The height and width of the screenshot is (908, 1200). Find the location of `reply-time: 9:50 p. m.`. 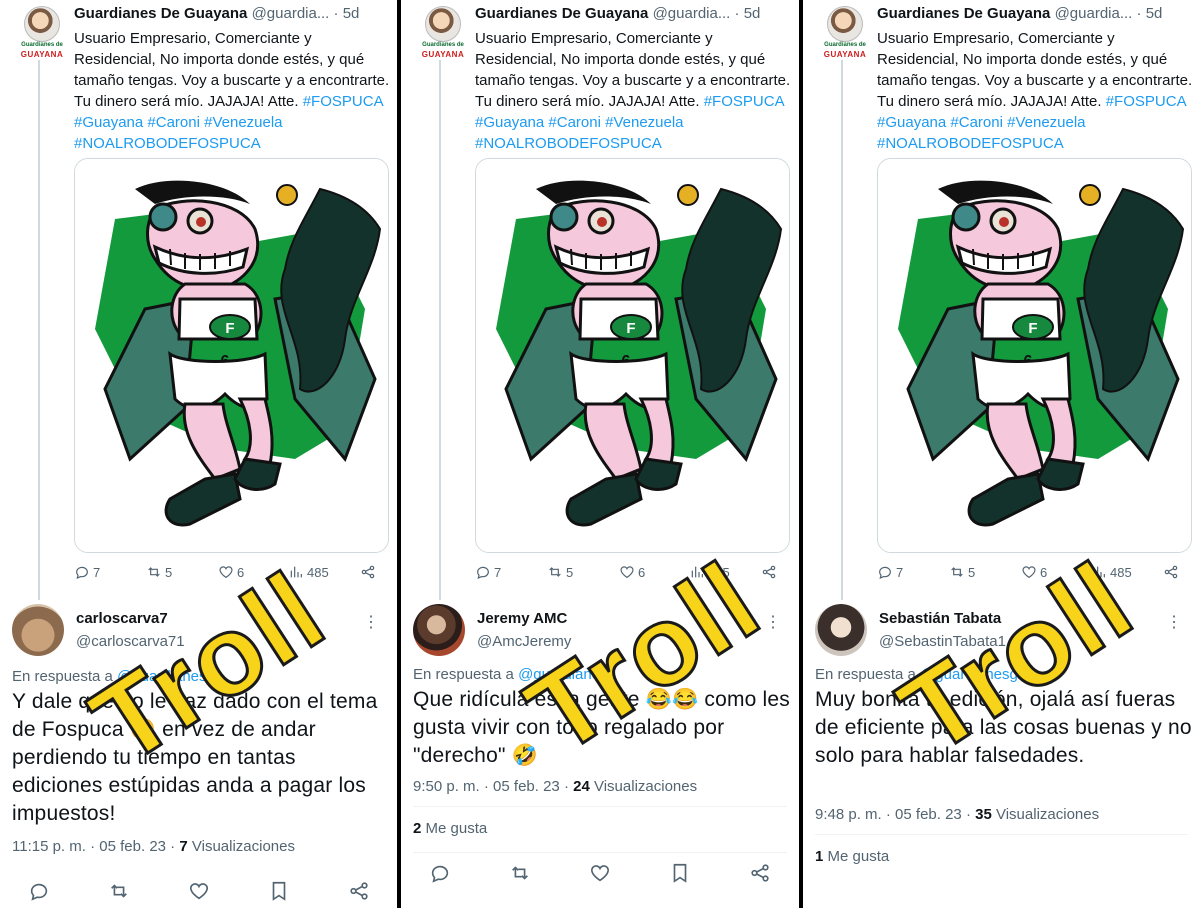

reply-time: 9:50 p. m. is located at coordinates (446, 786).